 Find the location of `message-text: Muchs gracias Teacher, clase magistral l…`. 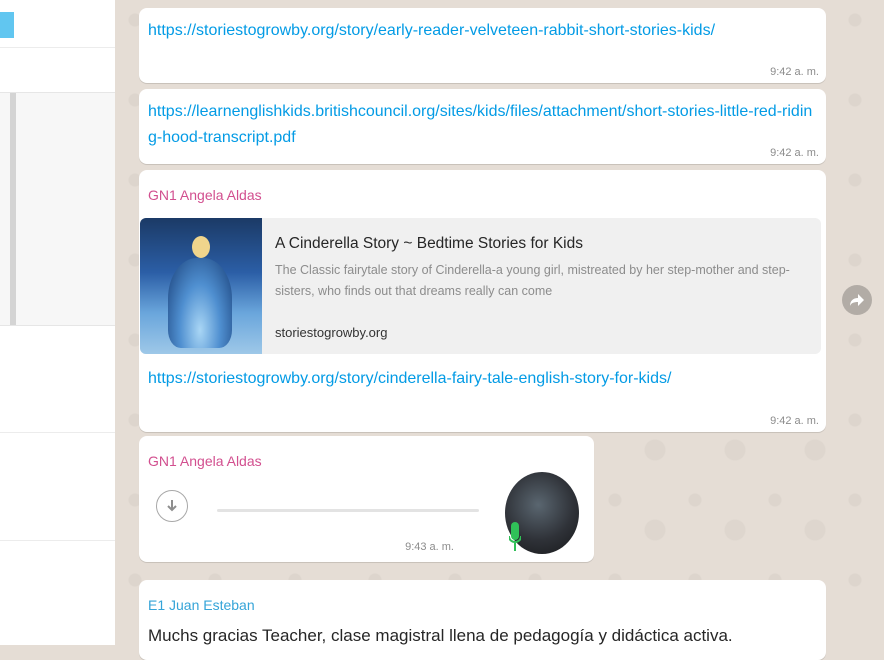

message-text: Muchs gracias Teacher, clase magistral l… is located at coordinates (440, 635).